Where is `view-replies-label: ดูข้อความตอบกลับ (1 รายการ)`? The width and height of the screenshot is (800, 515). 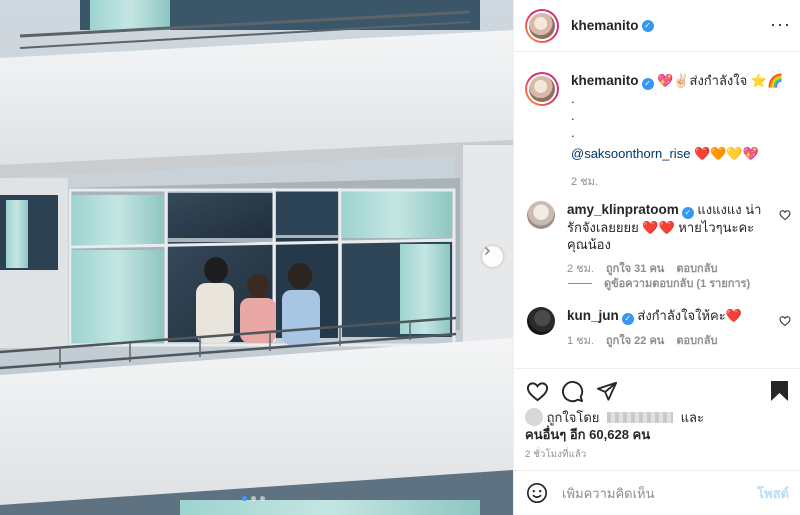 view-replies-label: ดูข้อความตอบกลับ (1 รายการ) is located at coordinates (677, 284).